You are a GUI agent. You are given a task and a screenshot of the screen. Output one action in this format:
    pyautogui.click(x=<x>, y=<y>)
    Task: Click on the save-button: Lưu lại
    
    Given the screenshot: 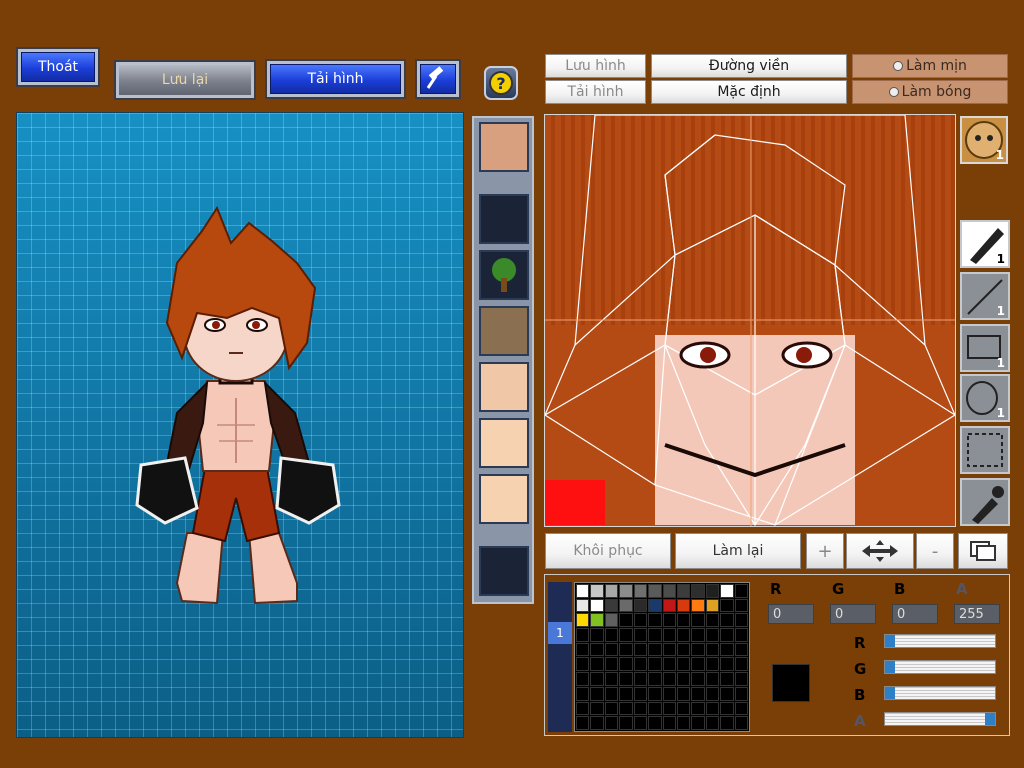 What is the action you would take?
    pyautogui.click(x=185, y=80)
    